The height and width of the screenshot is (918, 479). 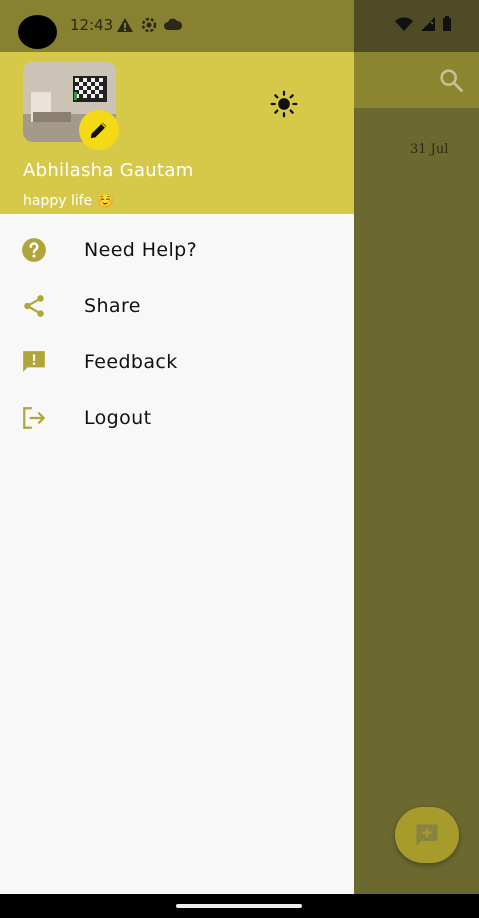 I want to click on menu-item-need-help: Need Help?, so click(x=177, y=250).